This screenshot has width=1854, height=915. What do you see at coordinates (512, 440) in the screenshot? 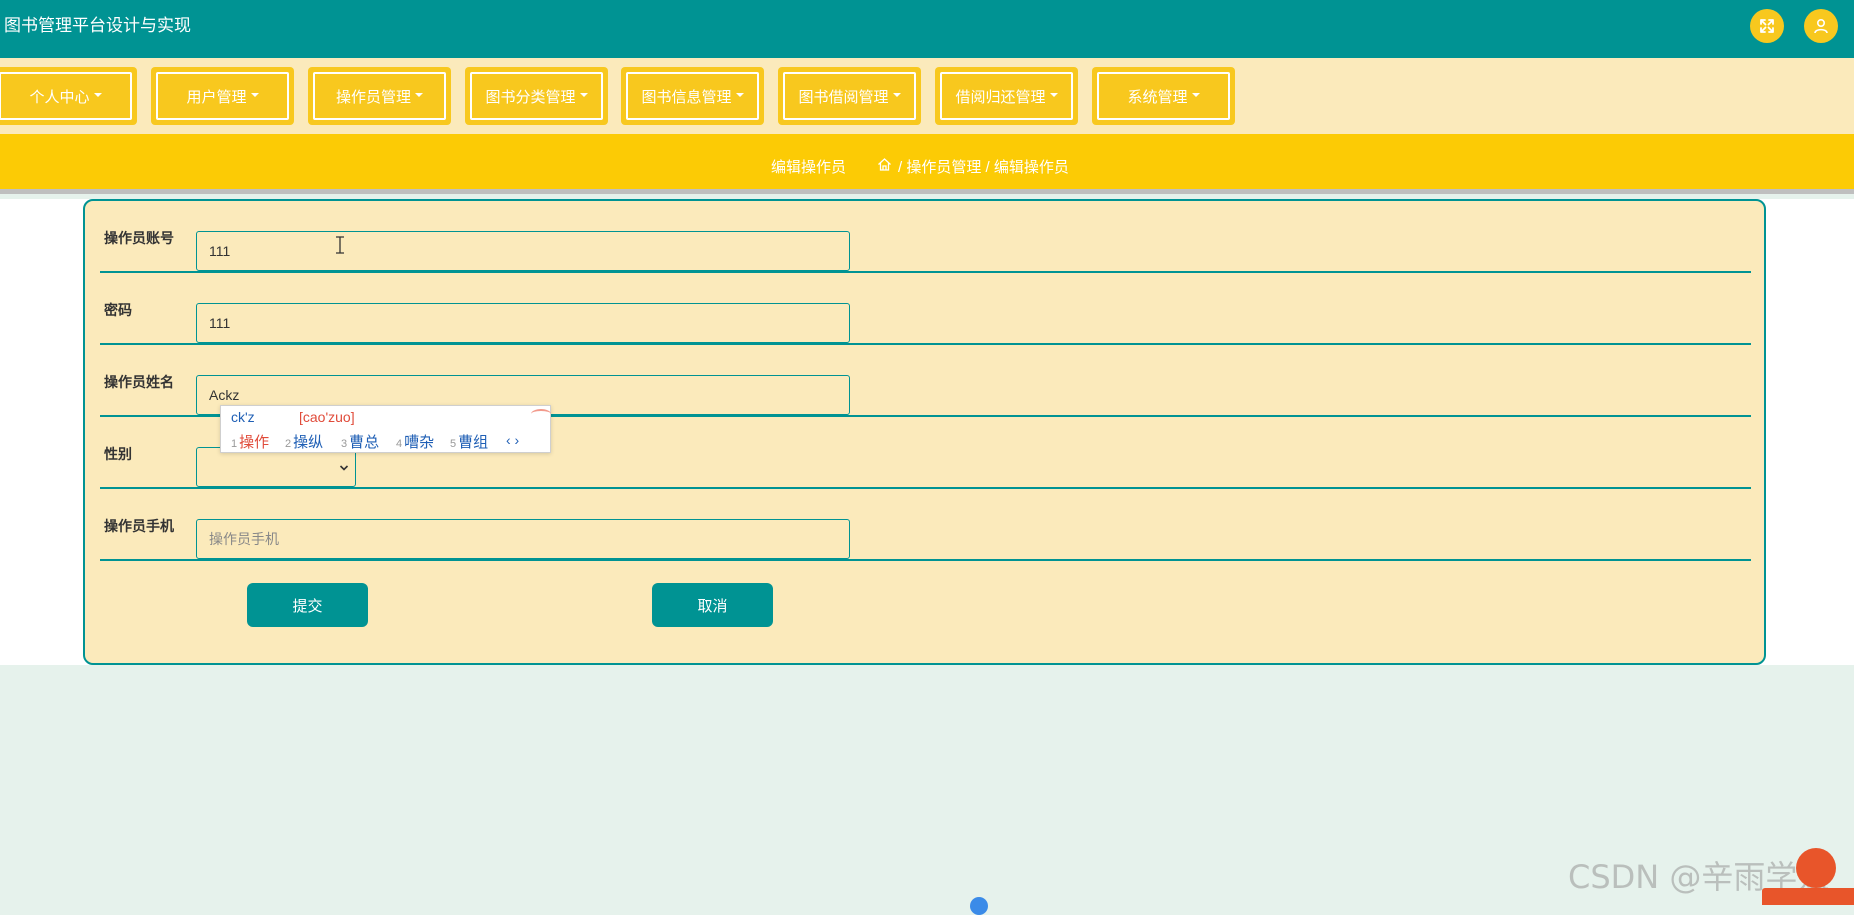
I see `ime-page-arrows: ‹ ›` at bounding box center [512, 440].